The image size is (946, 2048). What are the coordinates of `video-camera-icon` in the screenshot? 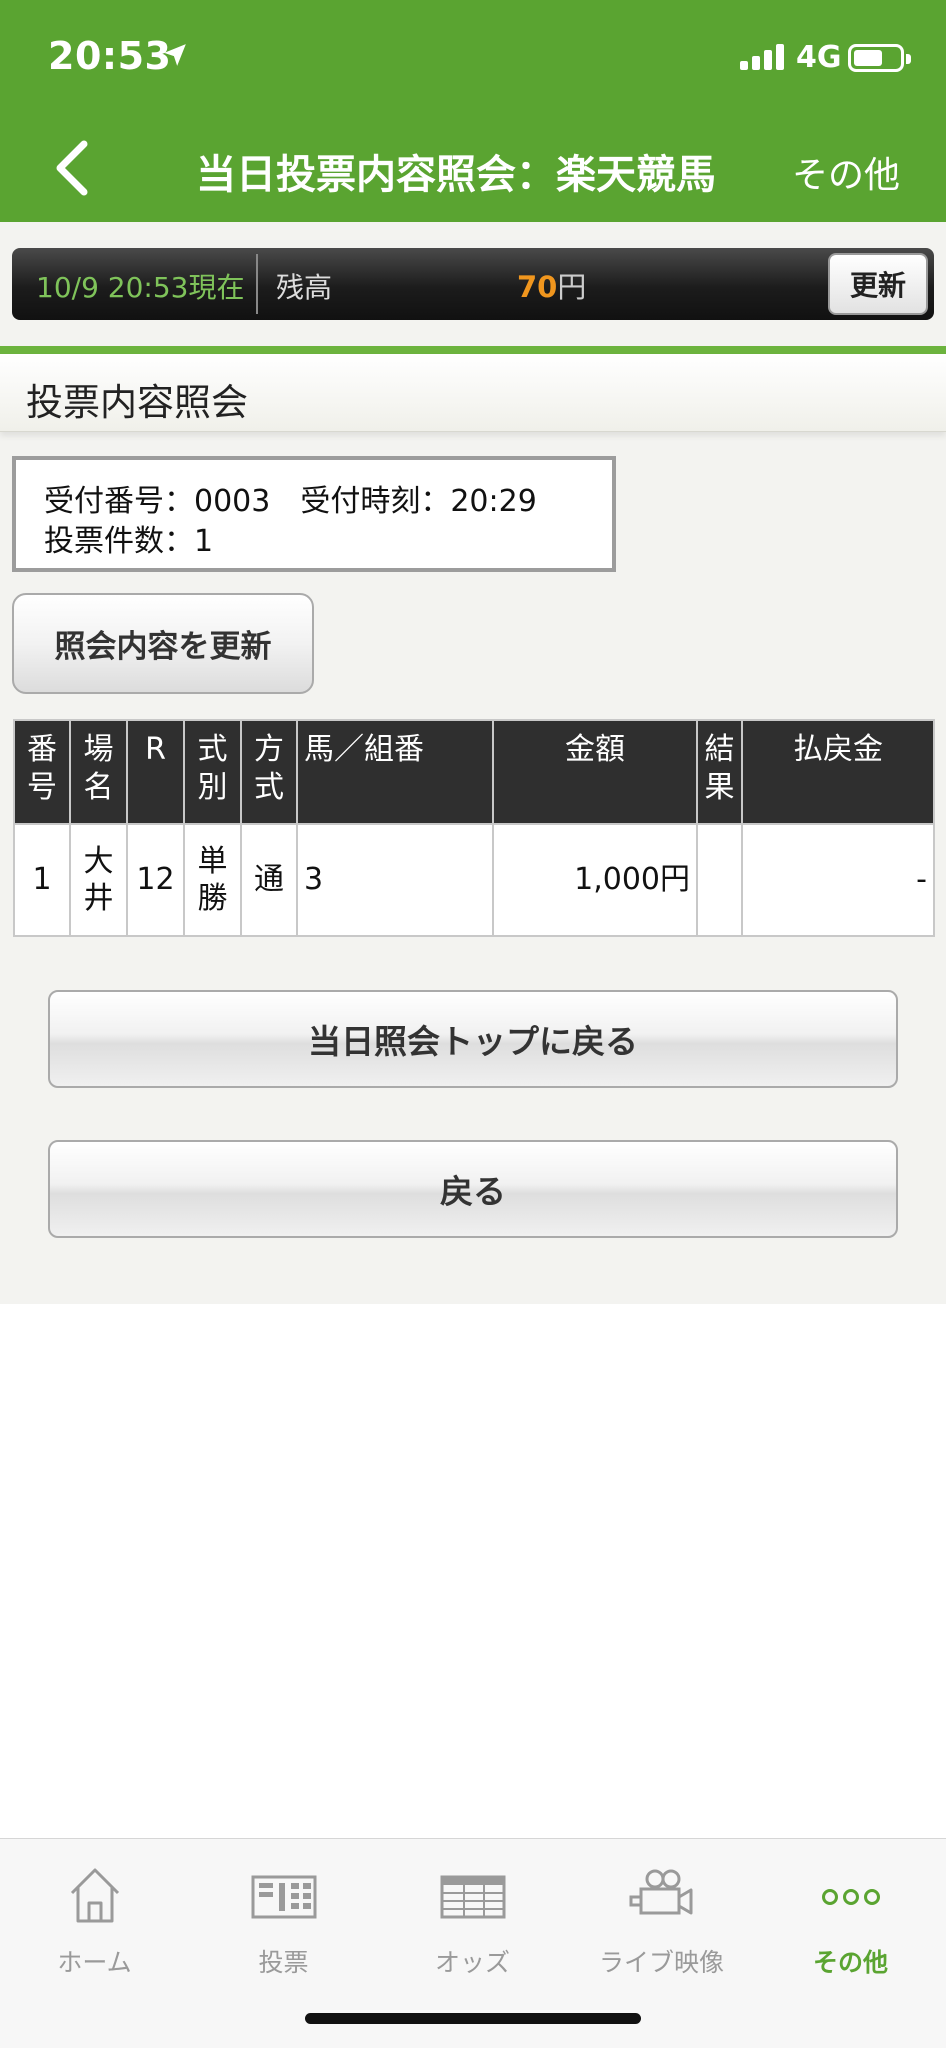 It's located at (660, 1892).